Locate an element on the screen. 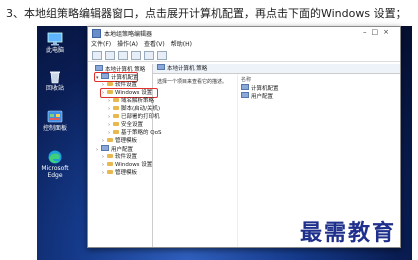 Image resolution: width=418 pixels, height=260 pixels. desktop-icon-edge: Microsoft Edge is located at coordinates (55, 164).